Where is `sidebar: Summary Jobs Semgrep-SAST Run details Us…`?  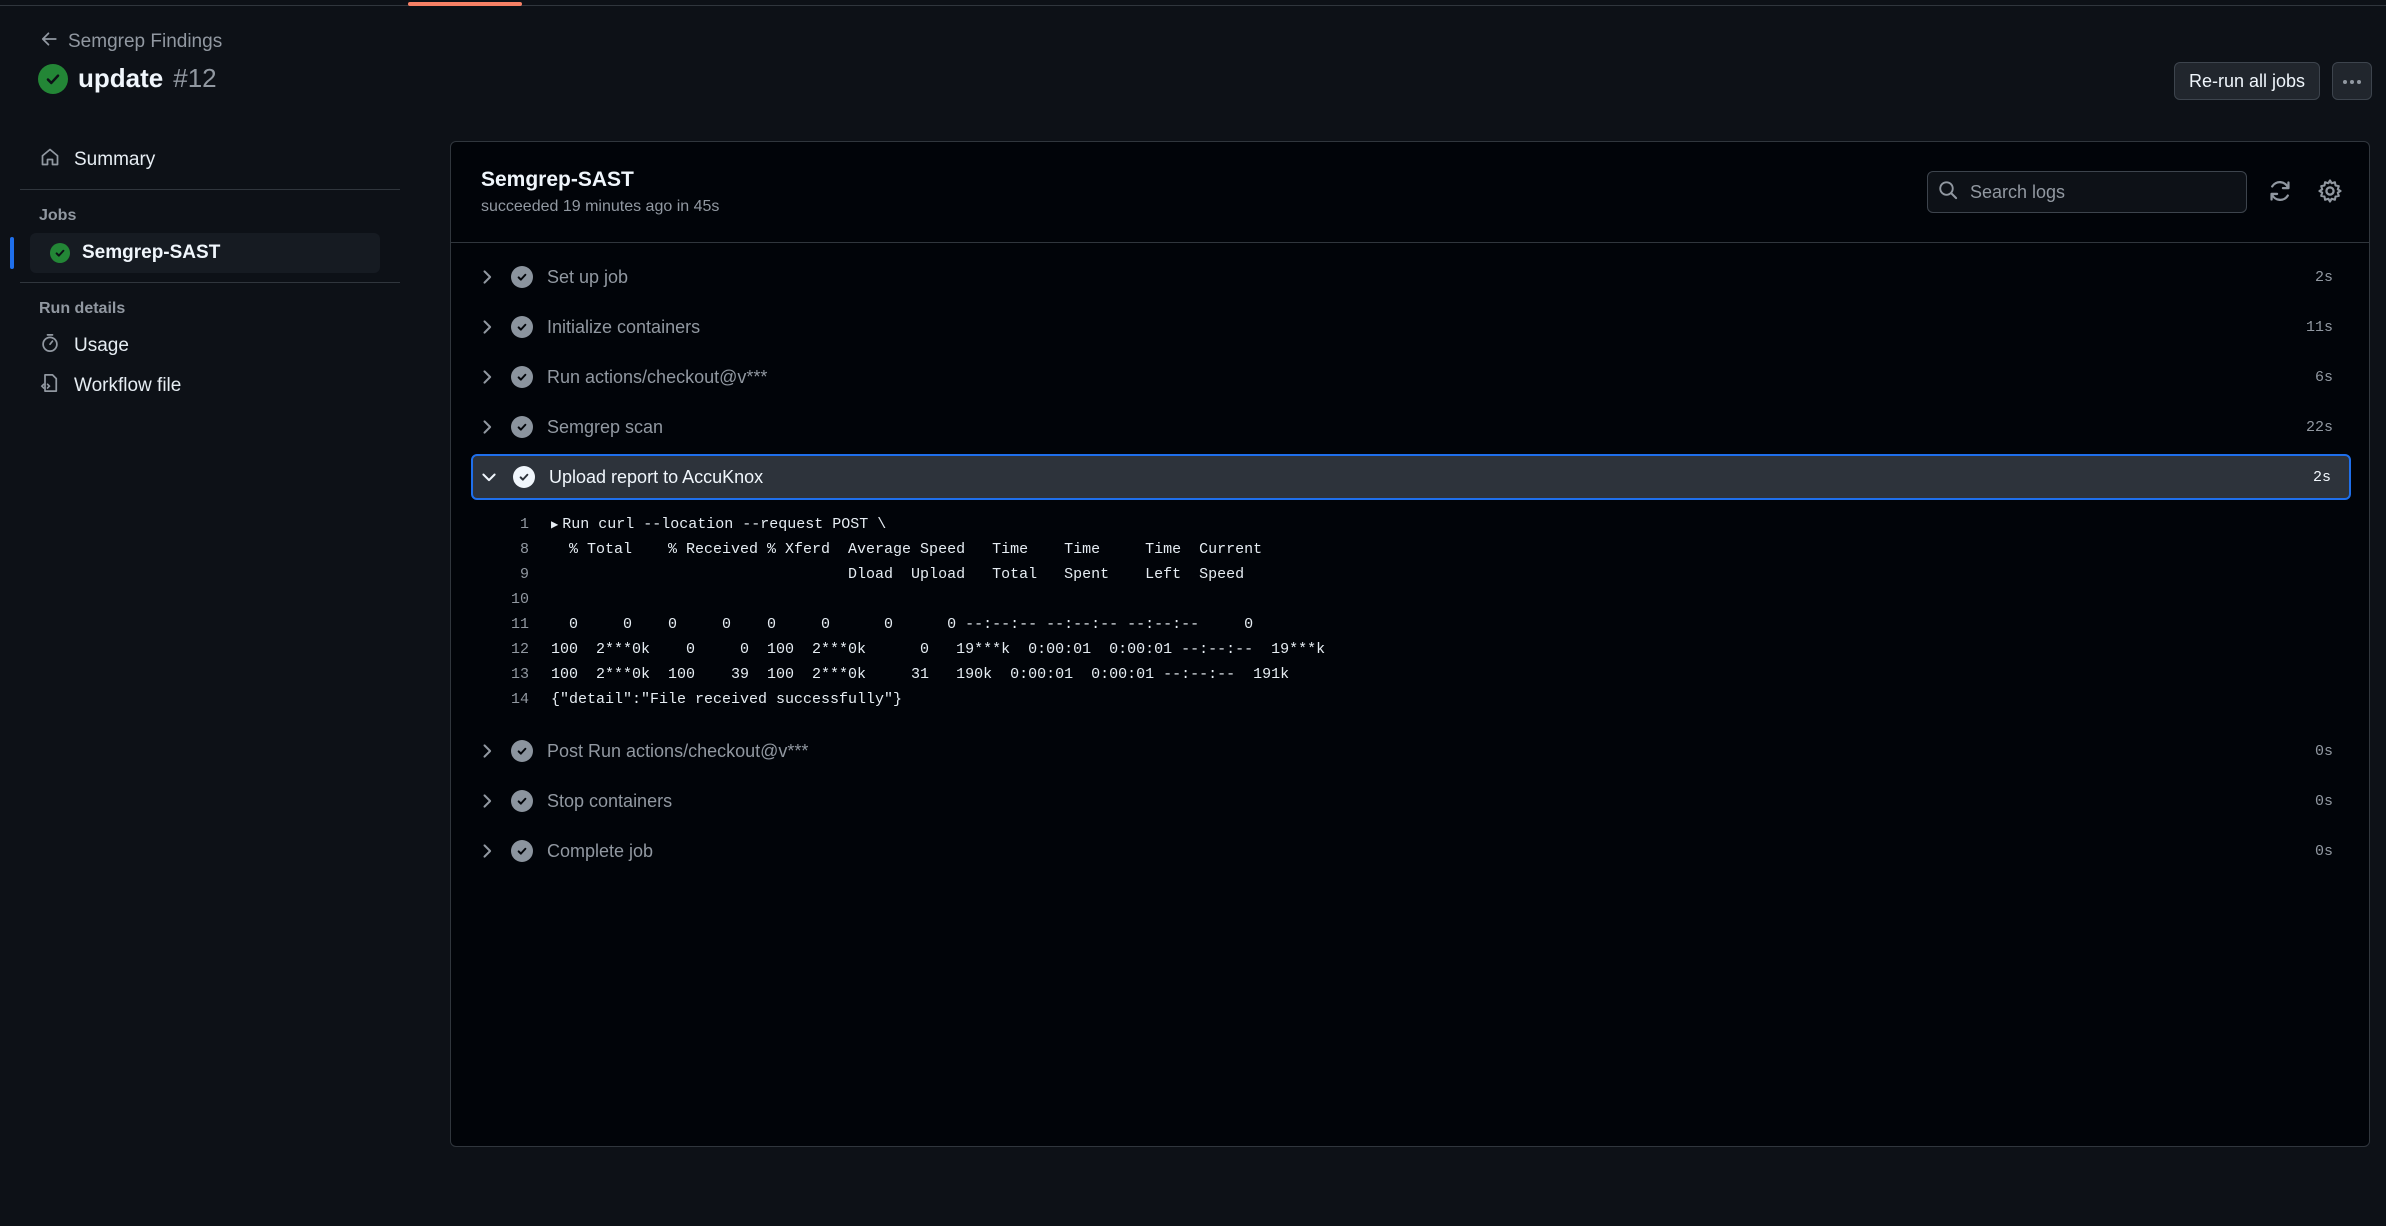 sidebar: Summary Jobs Semgrep-SAST Run details Us… is located at coordinates (205, 273).